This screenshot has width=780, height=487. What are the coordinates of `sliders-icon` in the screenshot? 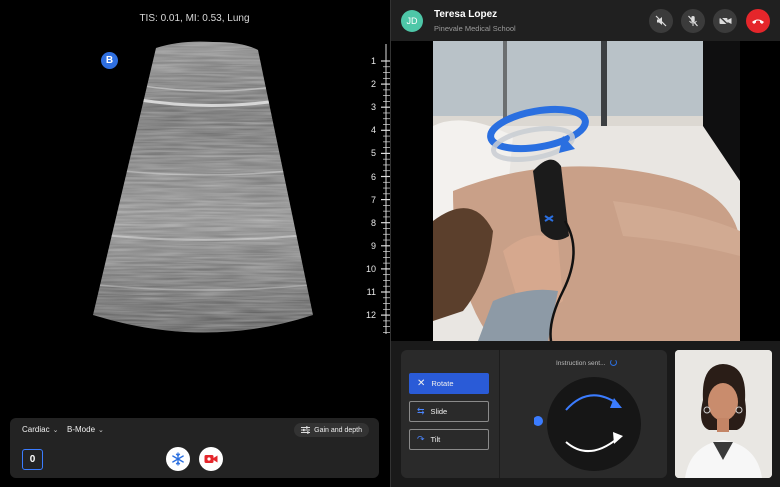 It's located at (306, 430).